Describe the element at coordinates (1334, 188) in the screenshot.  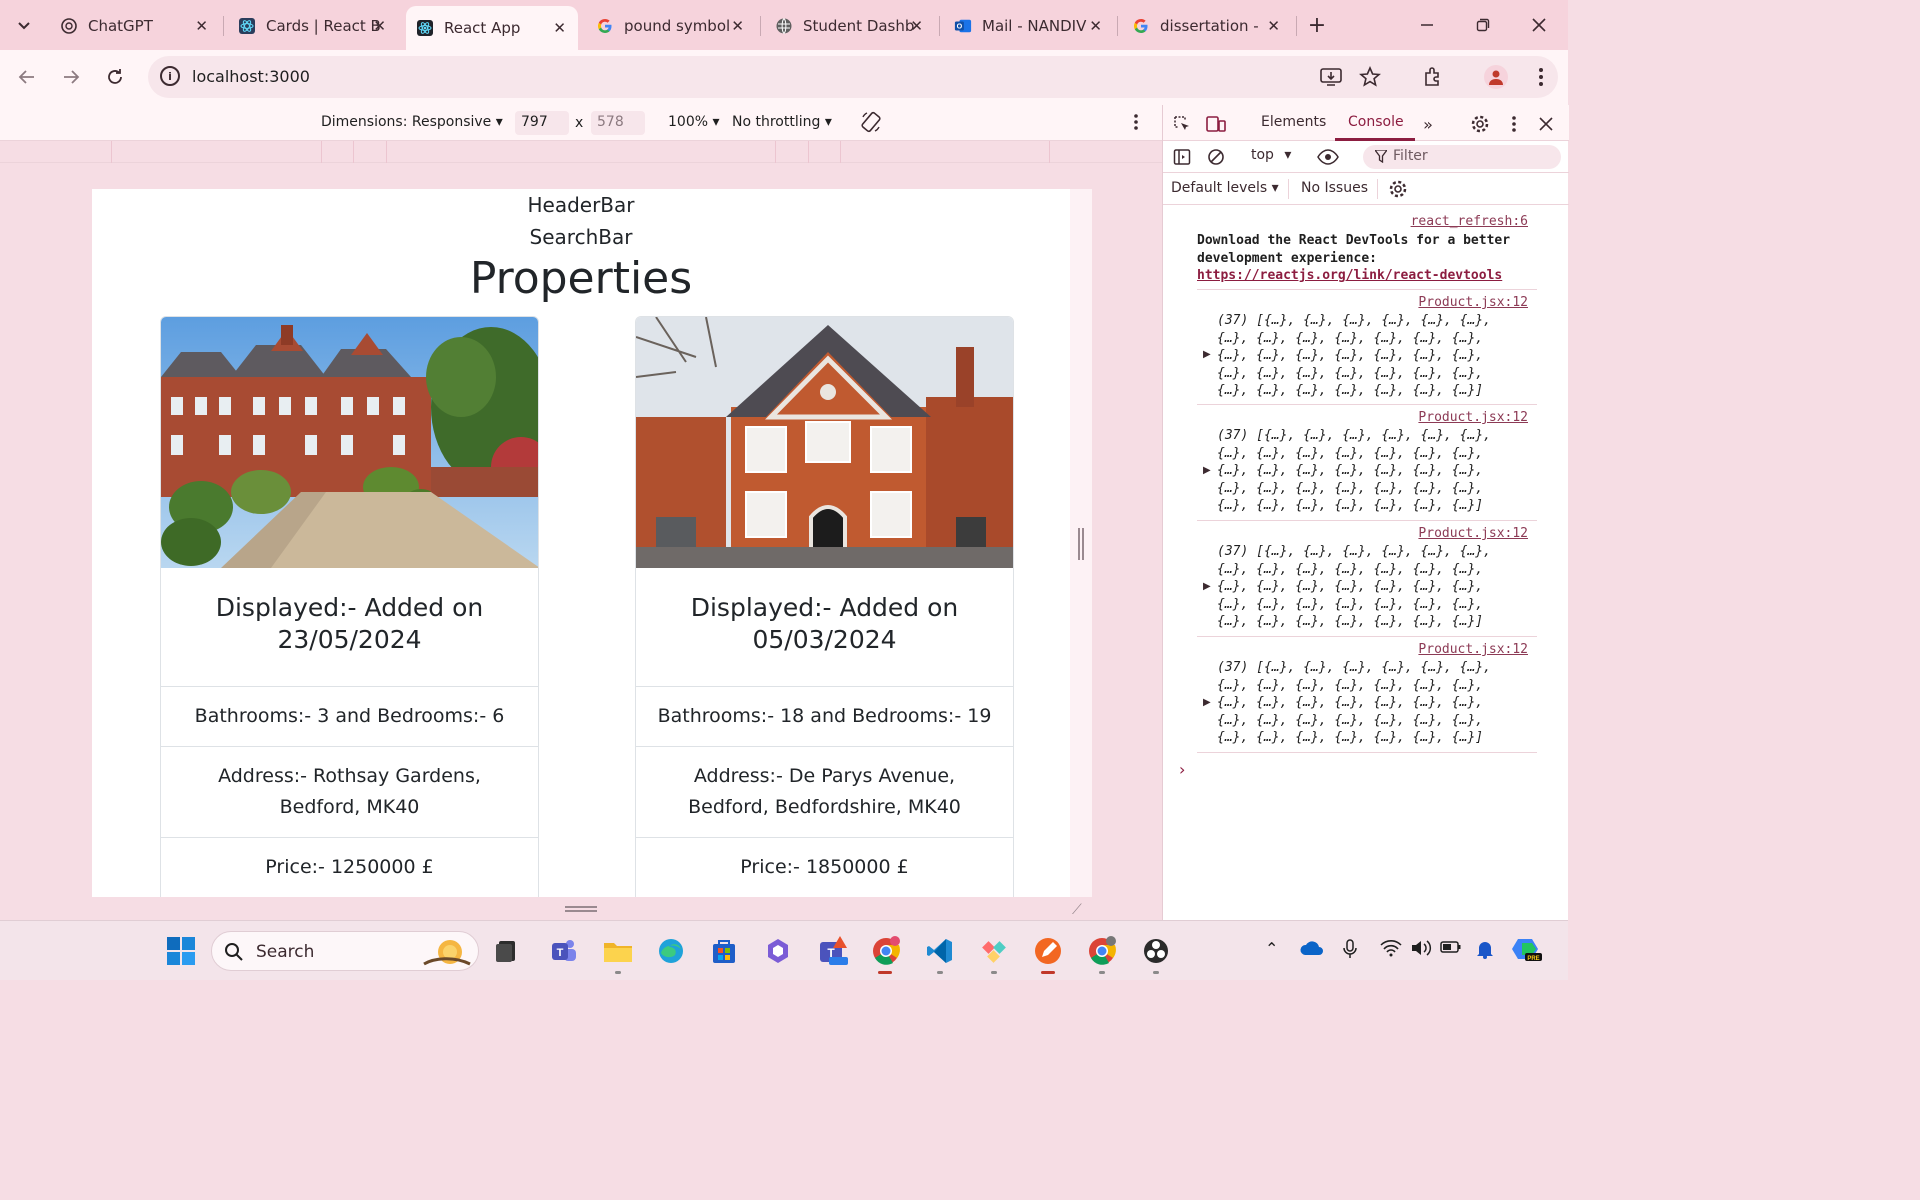
I see `issues-counter: No Issues` at that location.